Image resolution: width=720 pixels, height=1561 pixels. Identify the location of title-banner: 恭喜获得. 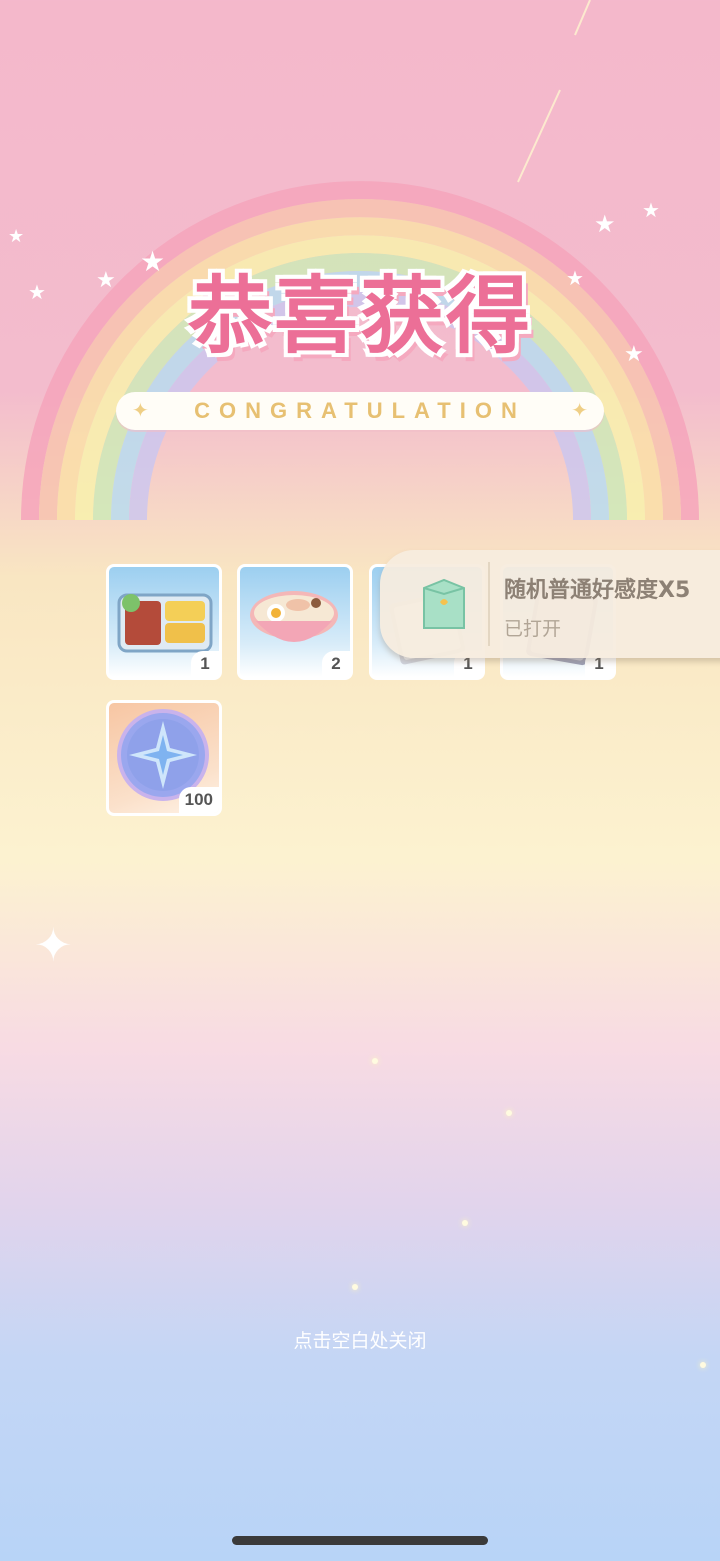
(360, 316).